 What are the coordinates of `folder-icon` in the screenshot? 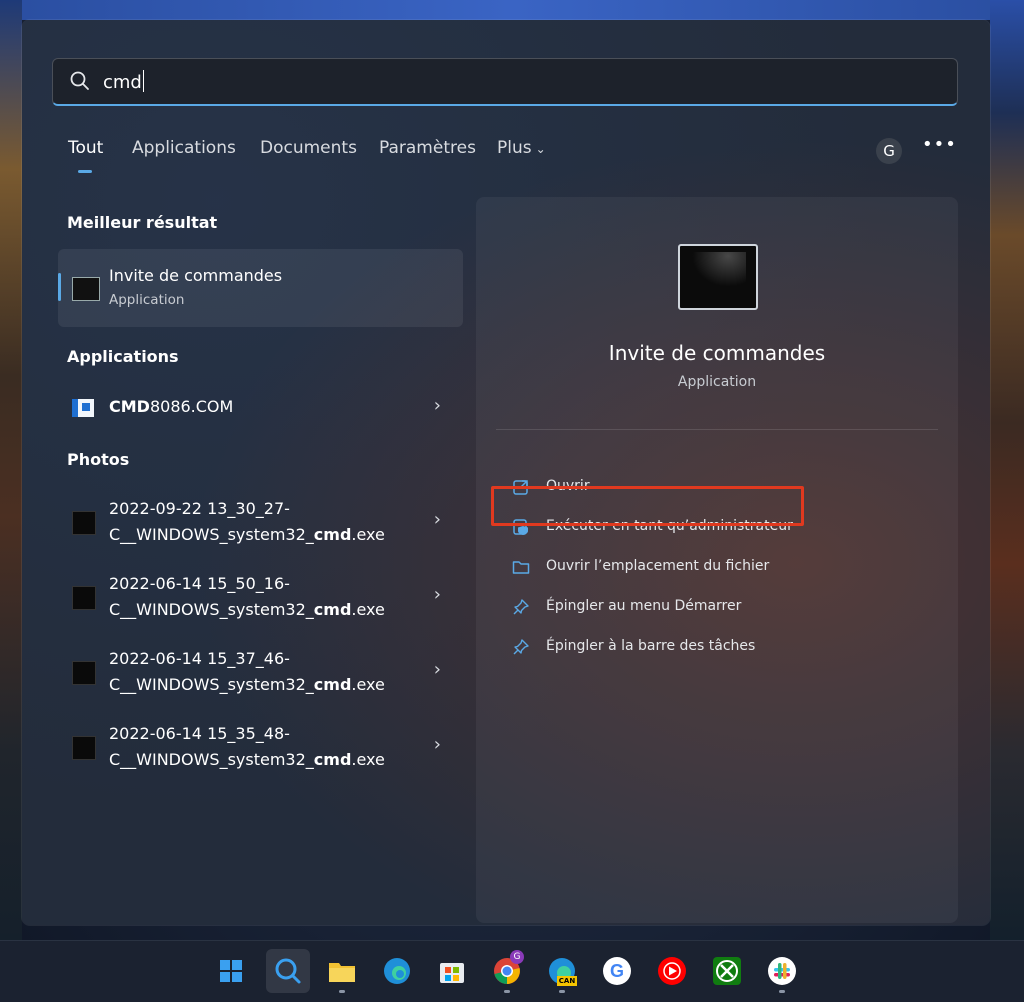 It's located at (521, 567).